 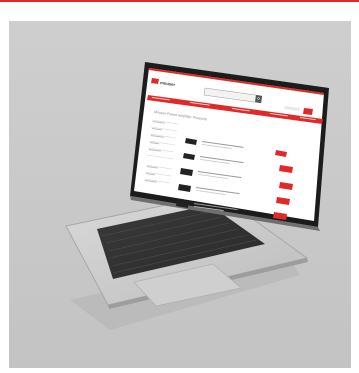 What do you see at coordinates (308, 111) in the screenshot?
I see `cart-button` at bounding box center [308, 111].